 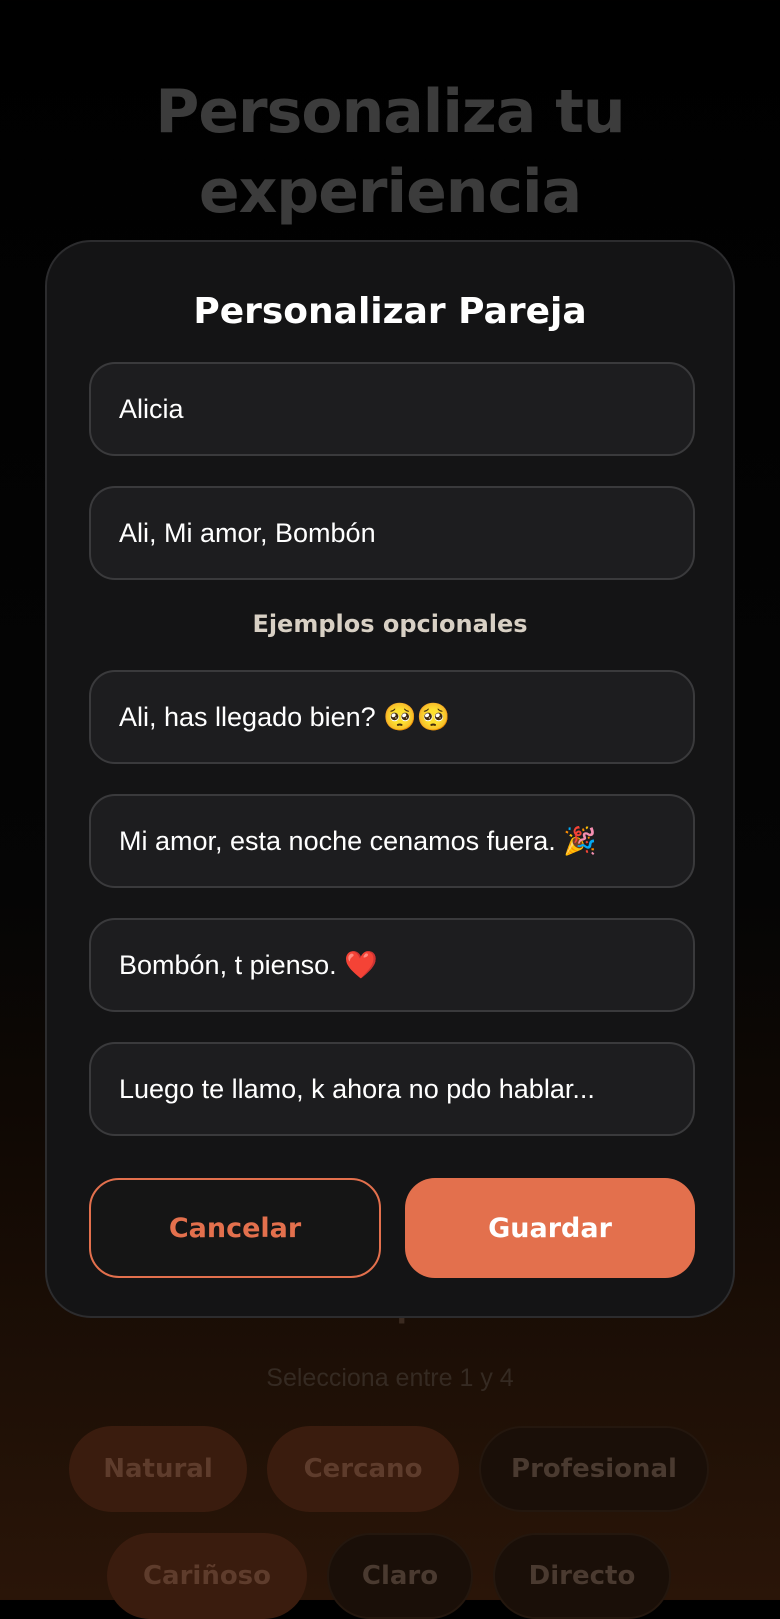 I want to click on tone-chip-directo: Directo, so click(x=582, y=1576).